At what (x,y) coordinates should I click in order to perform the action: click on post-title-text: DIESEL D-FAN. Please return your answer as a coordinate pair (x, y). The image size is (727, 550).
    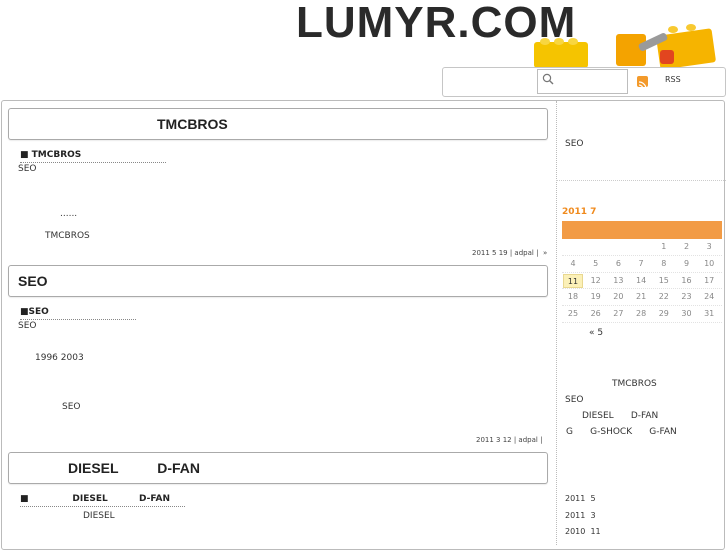
    Looking at the image, I should click on (134, 468).